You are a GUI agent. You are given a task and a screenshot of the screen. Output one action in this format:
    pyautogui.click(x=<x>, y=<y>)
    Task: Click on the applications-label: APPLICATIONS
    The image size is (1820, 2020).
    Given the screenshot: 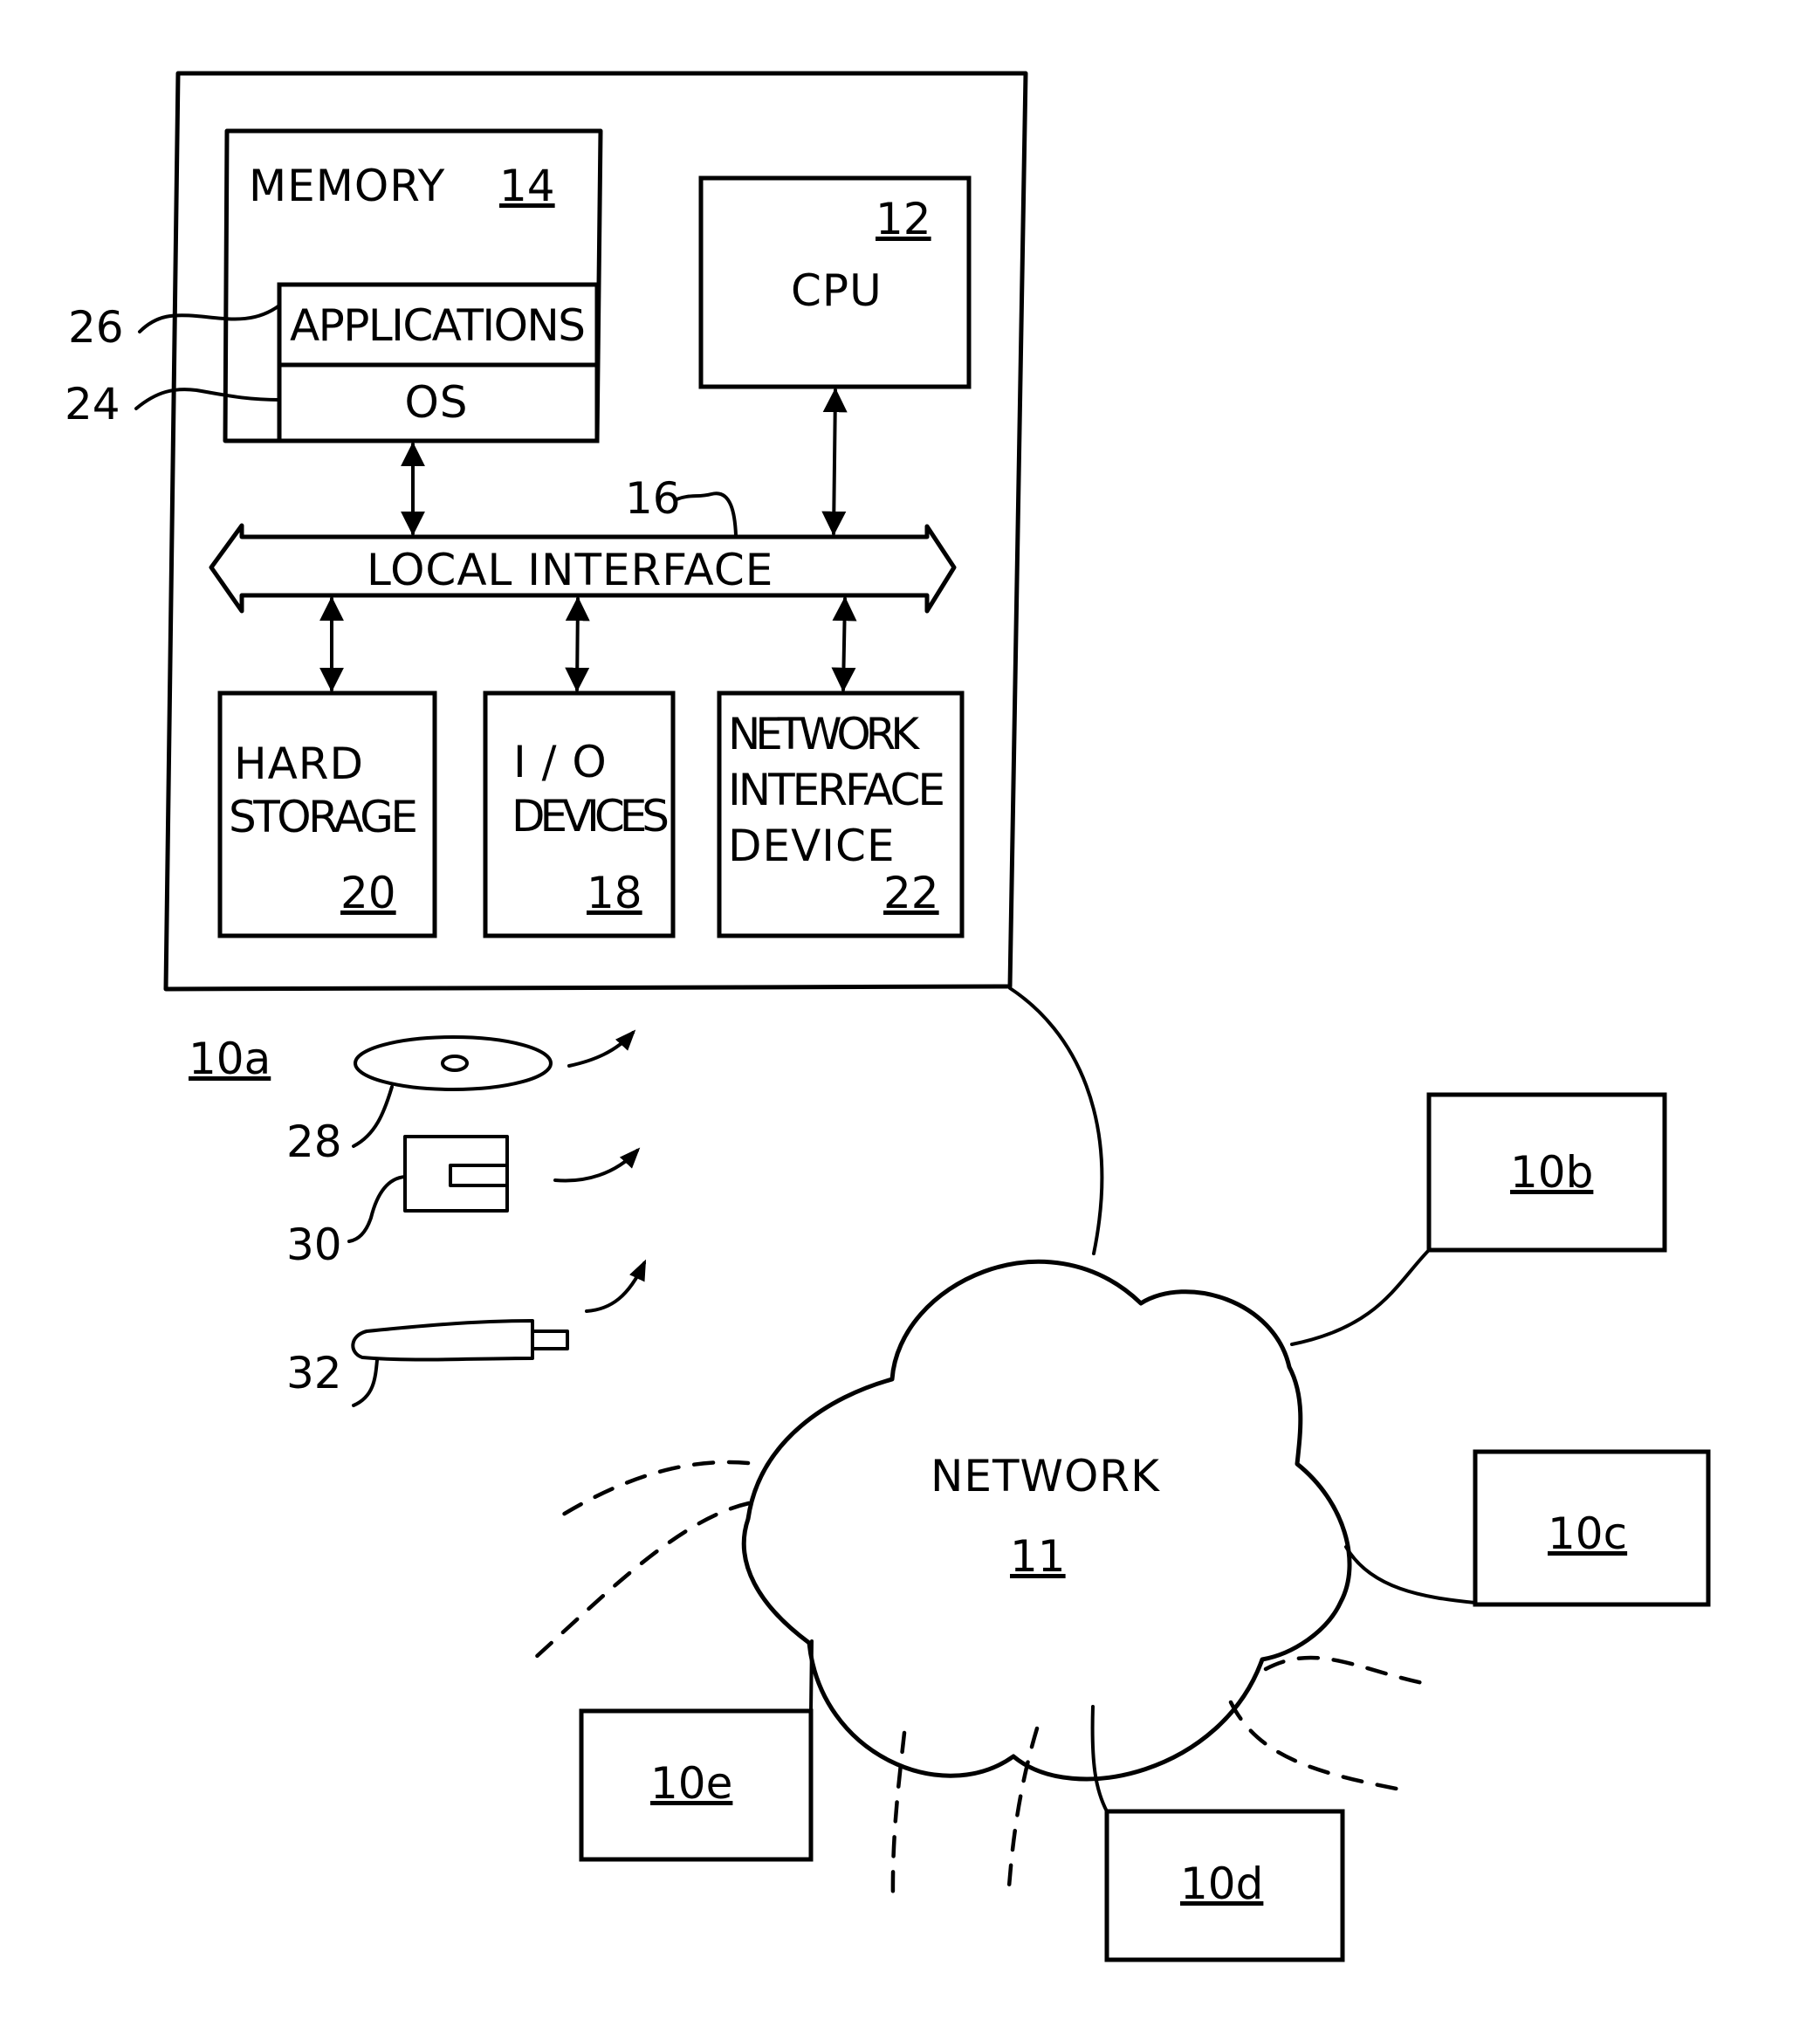 What is the action you would take?
    pyautogui.click(x=438, y=325)
    